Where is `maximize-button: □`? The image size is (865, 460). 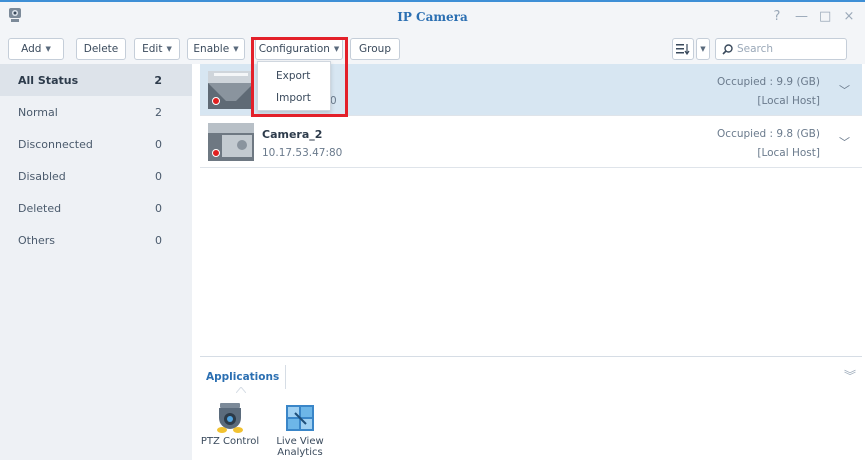
maximize-button: □ is located at coordinates (825, 16).